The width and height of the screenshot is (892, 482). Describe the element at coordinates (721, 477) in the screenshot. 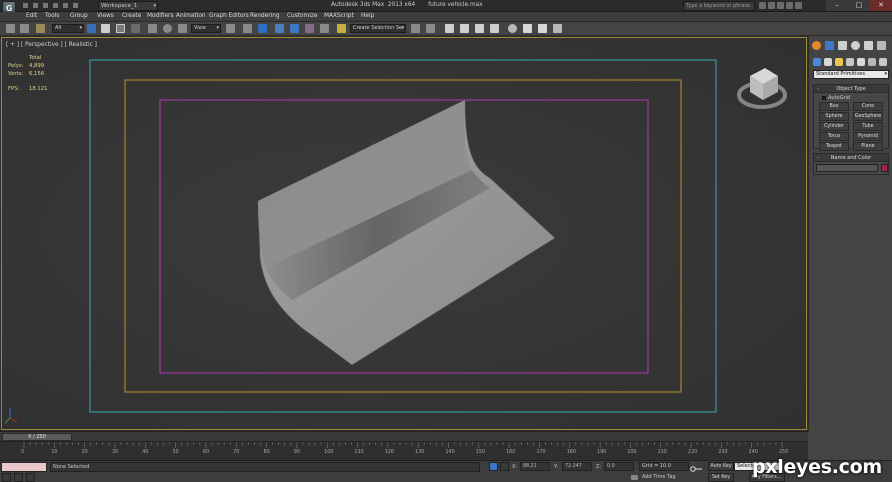

I see `set-key-button: Set Key` at that location.